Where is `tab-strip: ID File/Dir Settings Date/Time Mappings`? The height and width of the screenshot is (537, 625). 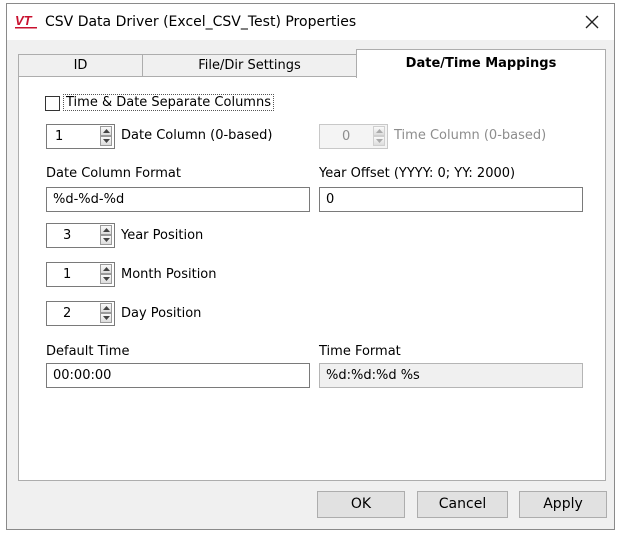 tab-strip: ID File/Dir Settings Date/Time Mappings is located at coordinates (312, 63).